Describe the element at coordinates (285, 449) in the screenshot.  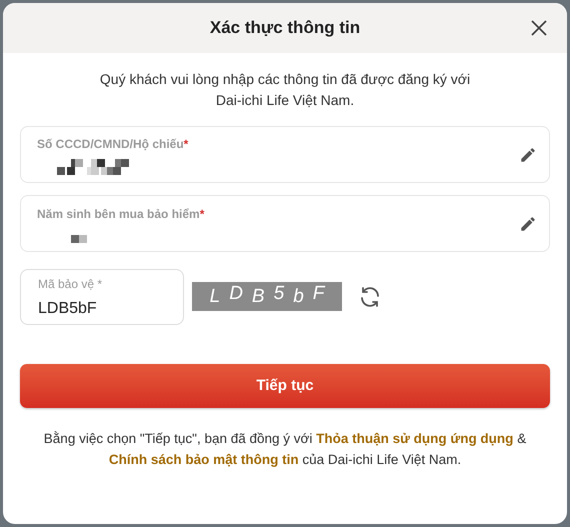
I see `terms-text: Bằng việc chọn "Tiếp tục", bạn đã đồng ý với Thỏa thuận sử dụng ứng dụng & Chính sách bảo mật thông tin của Dai-ichi Life Việt Nam.` at that location.